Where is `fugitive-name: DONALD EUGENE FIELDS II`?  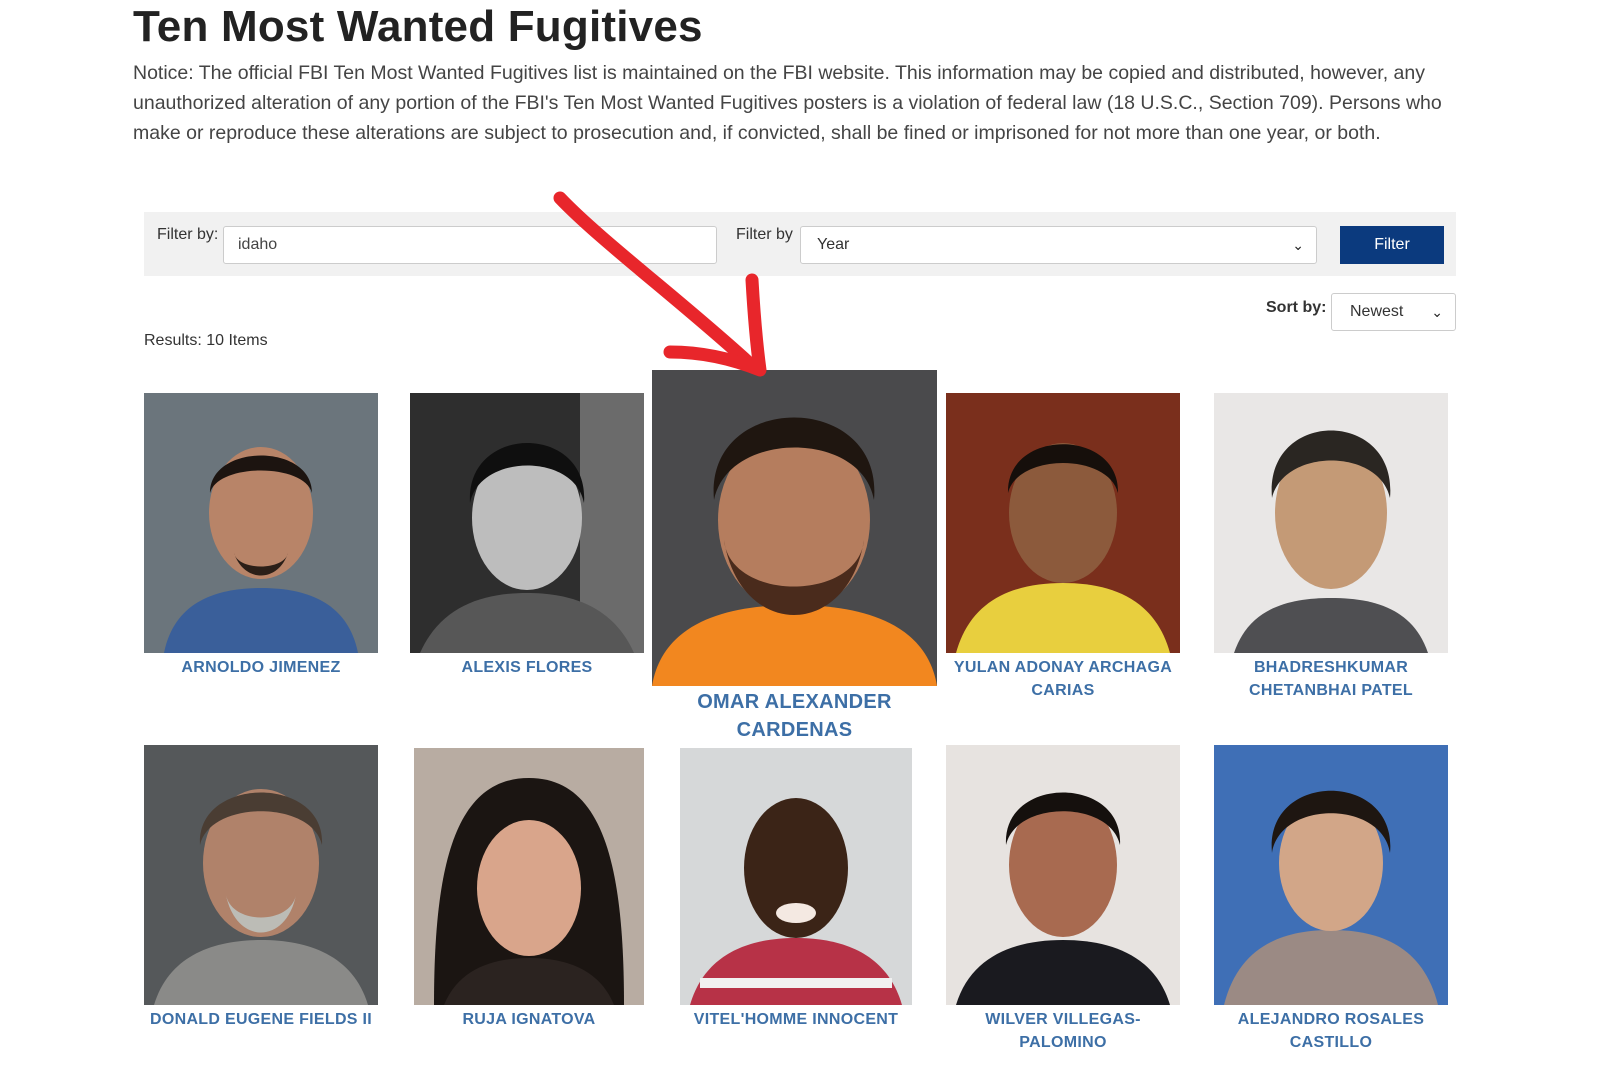
fugitive-name: DONALD EUGENE FIELDS II is located at coordinates (261, 1019).